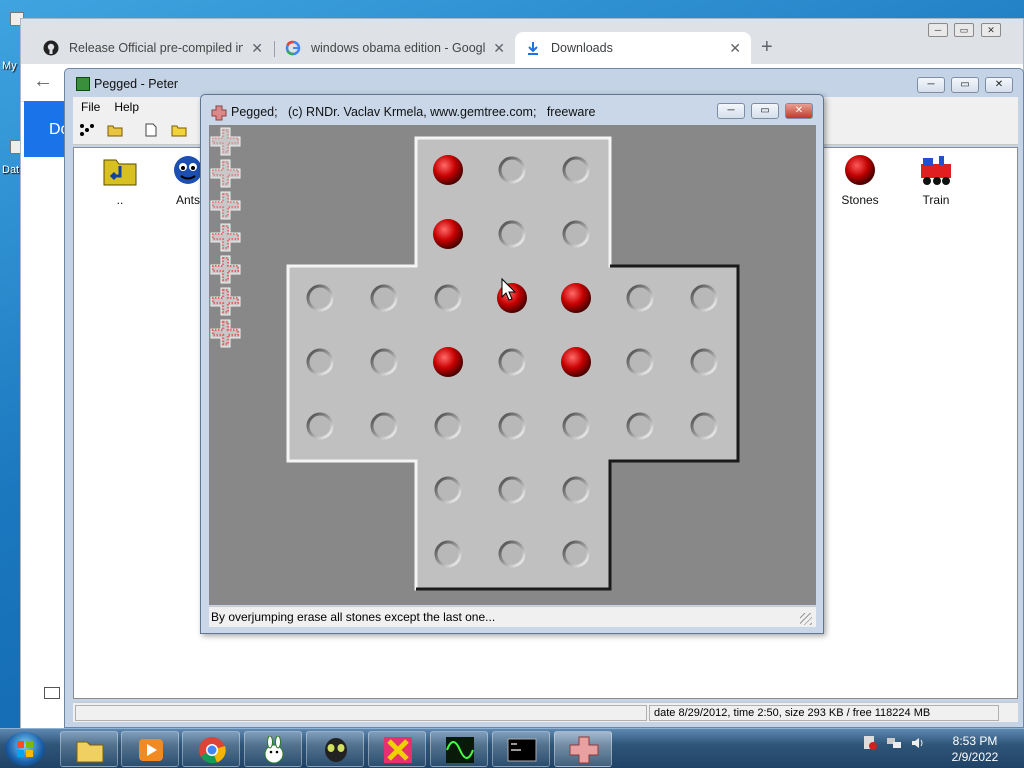 The image size is (1024, 768). What do you see at coordinates (219, 113) in the screenshot?
I see `pegged-icon` at bounding box center [219, 113].